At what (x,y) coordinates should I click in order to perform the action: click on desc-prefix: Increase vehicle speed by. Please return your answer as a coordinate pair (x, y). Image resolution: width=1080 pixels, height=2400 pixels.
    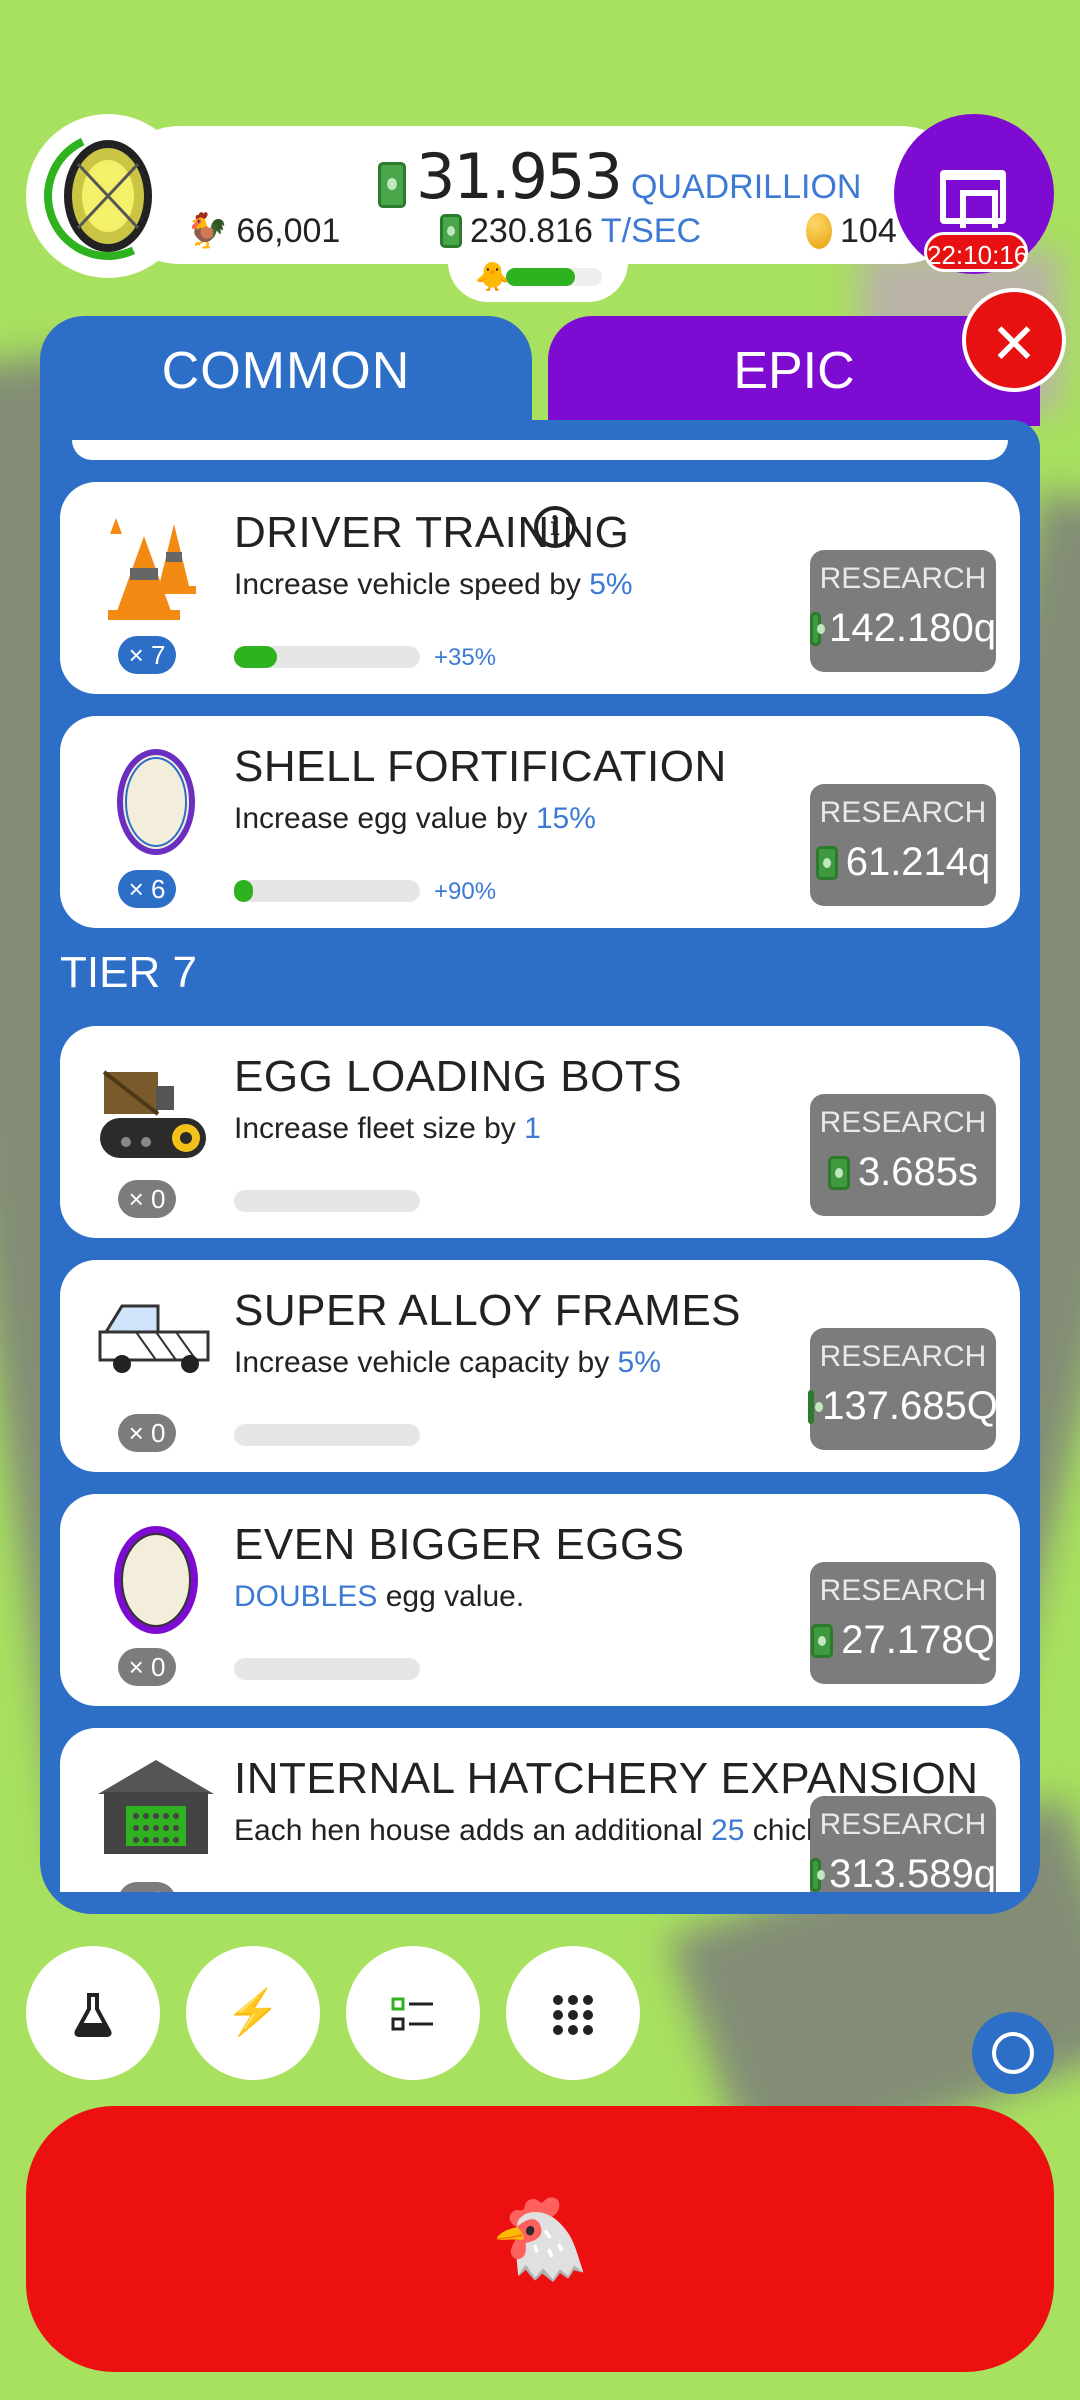
    Looking at the image, I should click on (412, 584).